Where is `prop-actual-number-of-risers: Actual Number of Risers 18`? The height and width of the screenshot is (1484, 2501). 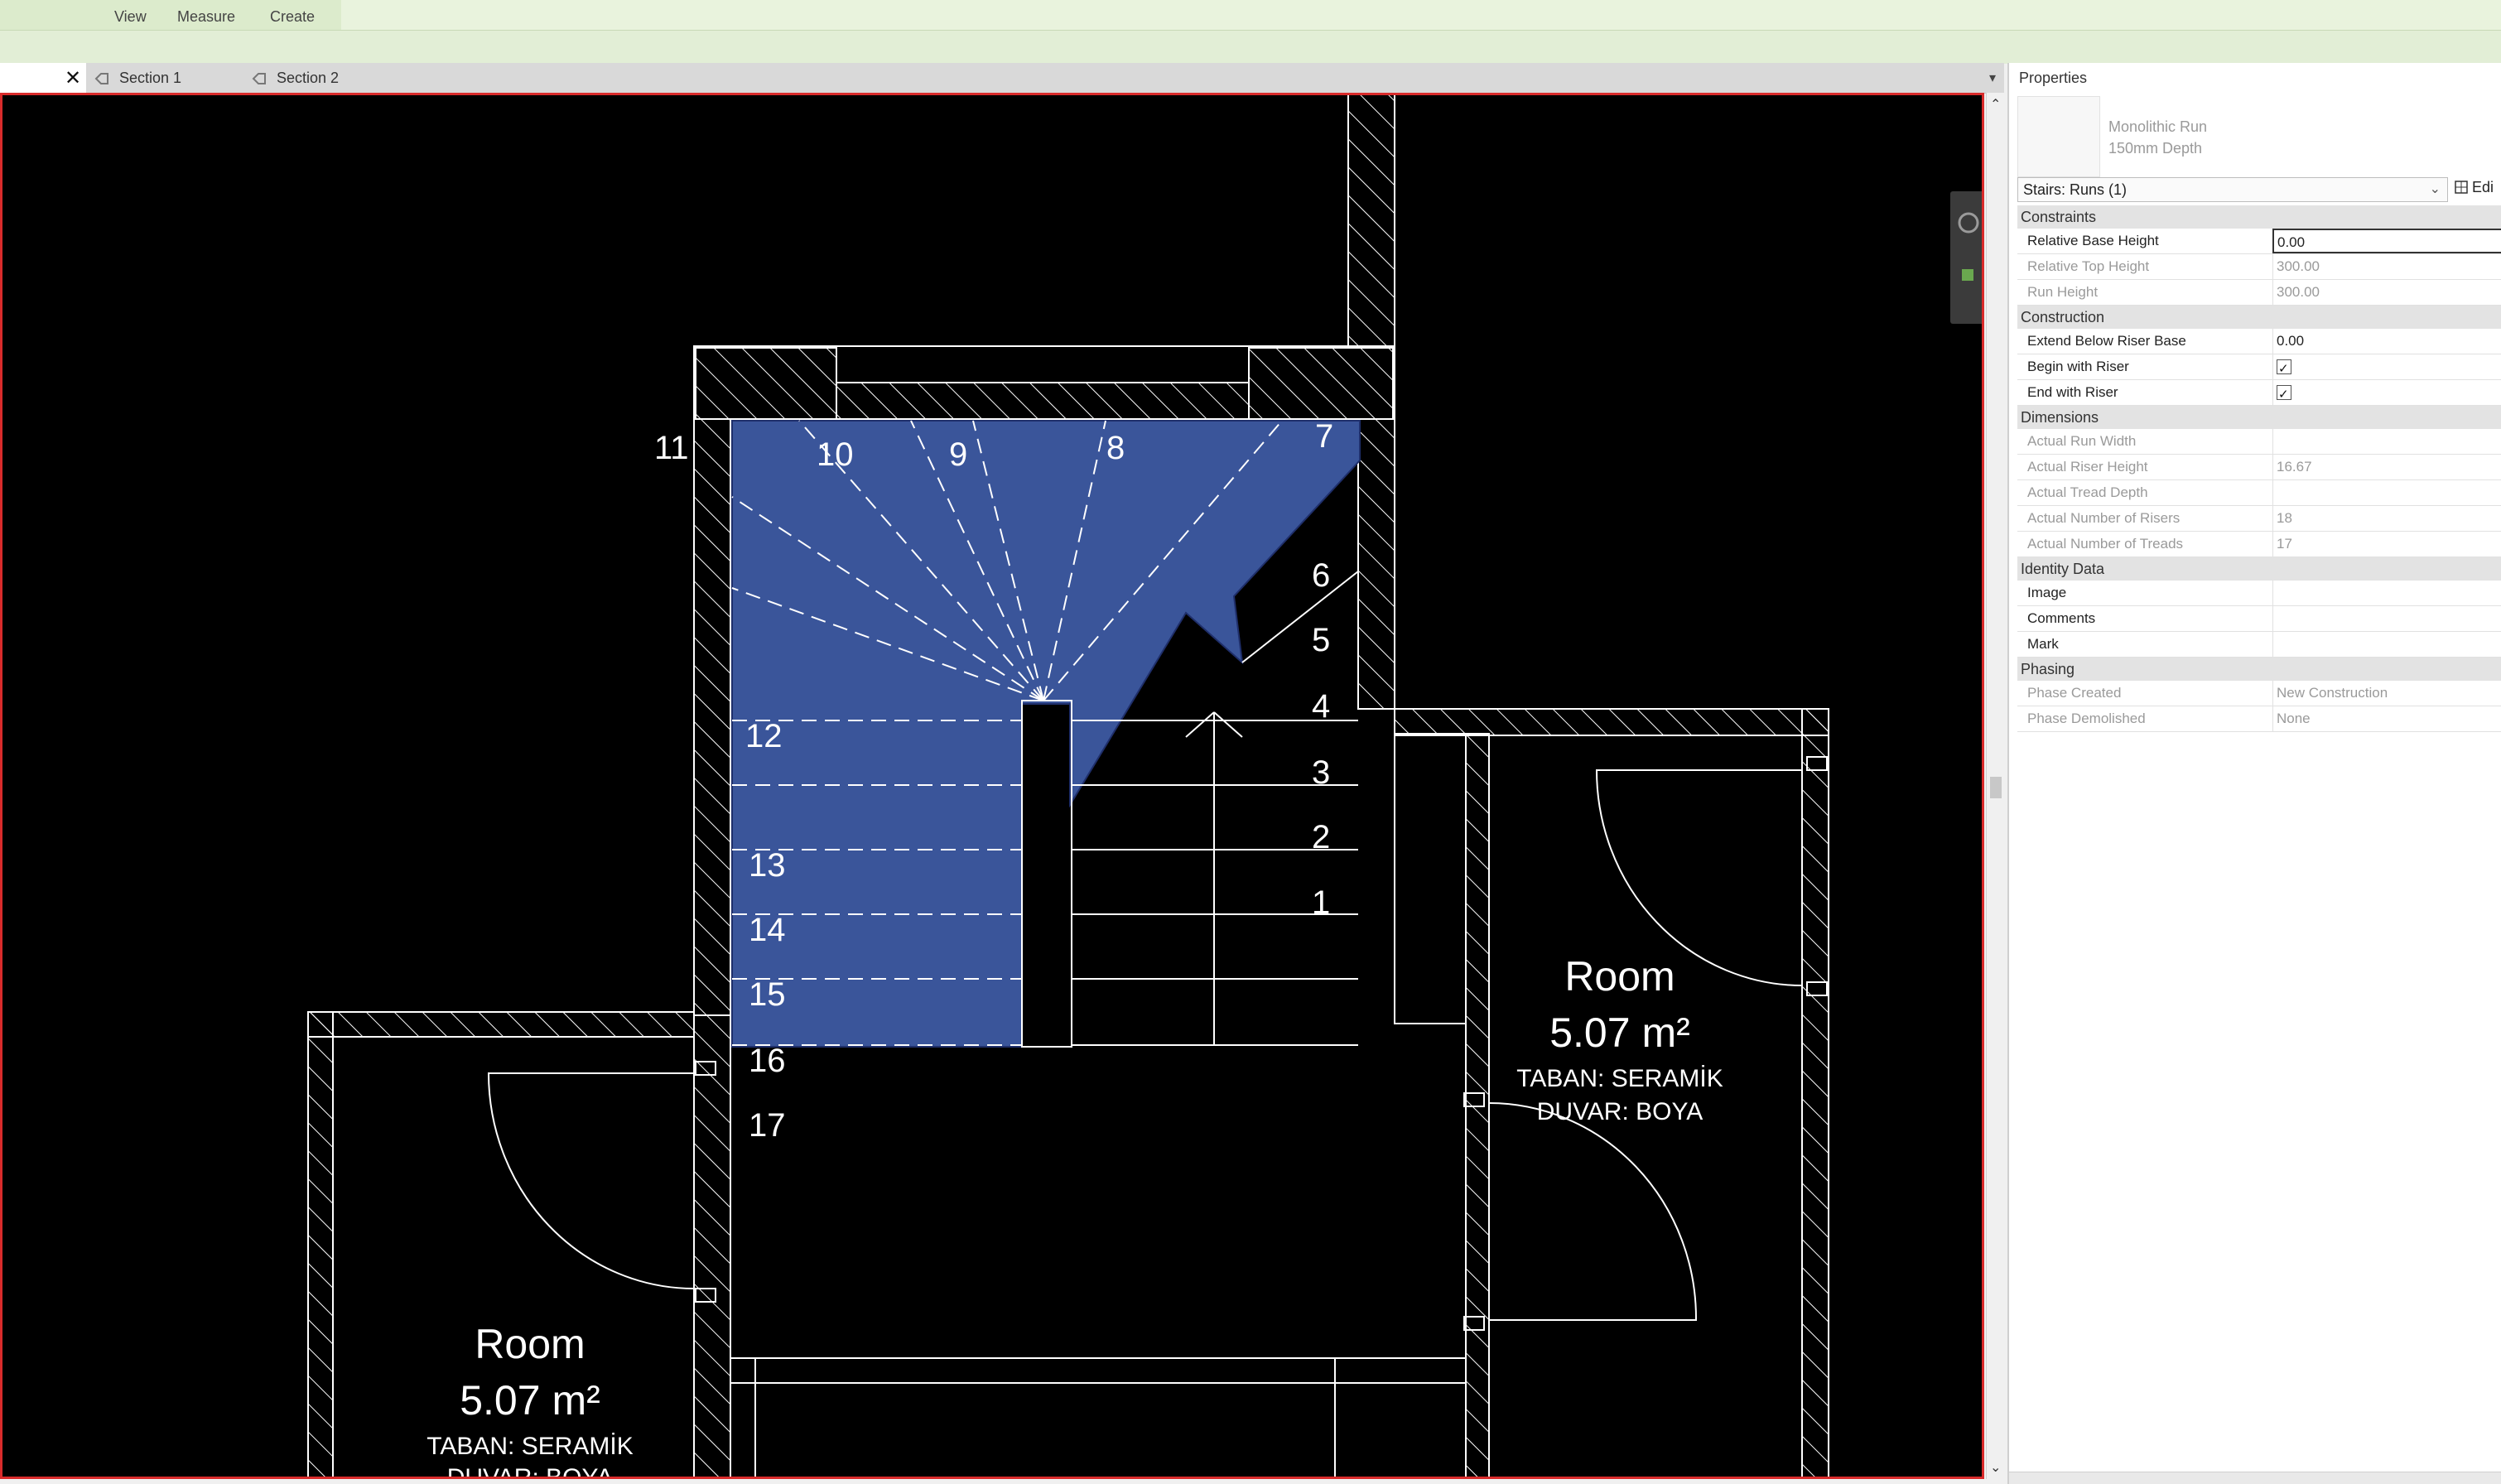
prop-actual-number-of-risers: Actual Number of Risers 18 is located at coordinates (2259, 519).